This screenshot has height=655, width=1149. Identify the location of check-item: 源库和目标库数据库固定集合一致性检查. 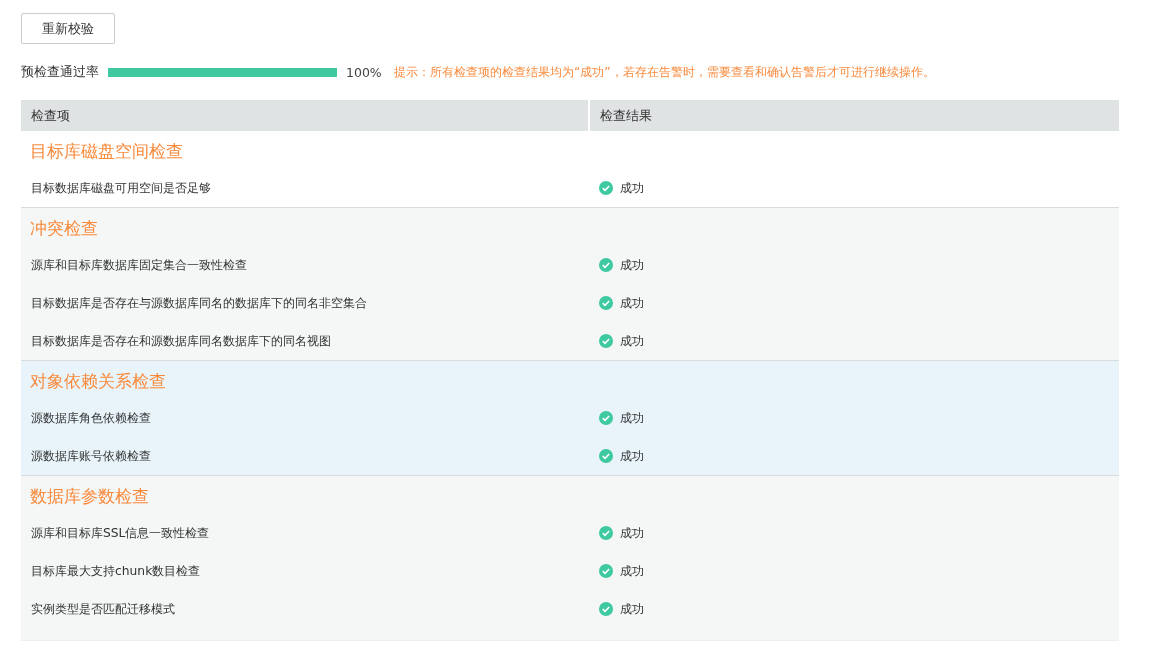
(139, 265).